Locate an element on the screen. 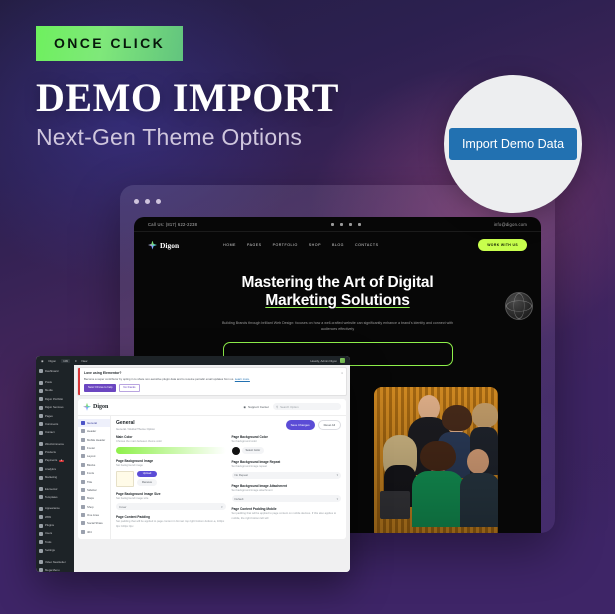 This screenshot has width=615, height=614. video-icon is located at coordinates (41, 562).